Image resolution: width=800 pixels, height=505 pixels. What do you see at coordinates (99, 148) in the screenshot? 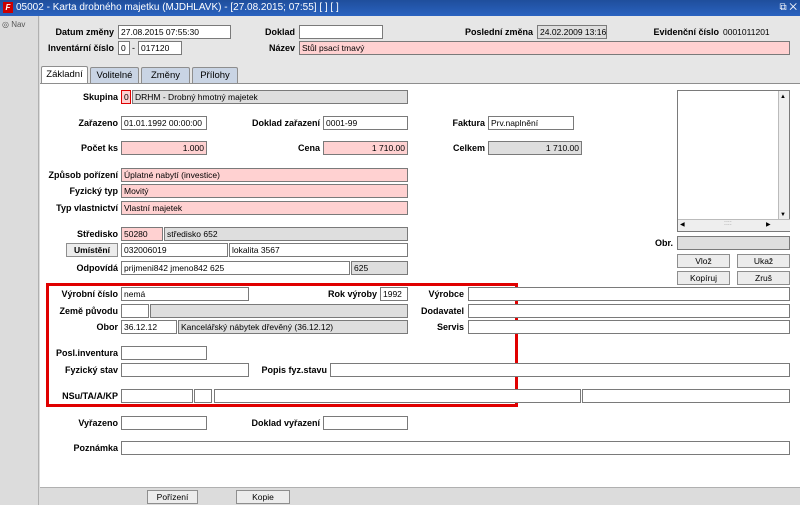
I see `pocet-ks-label: Počet ks` at bounding box center [99, 148].